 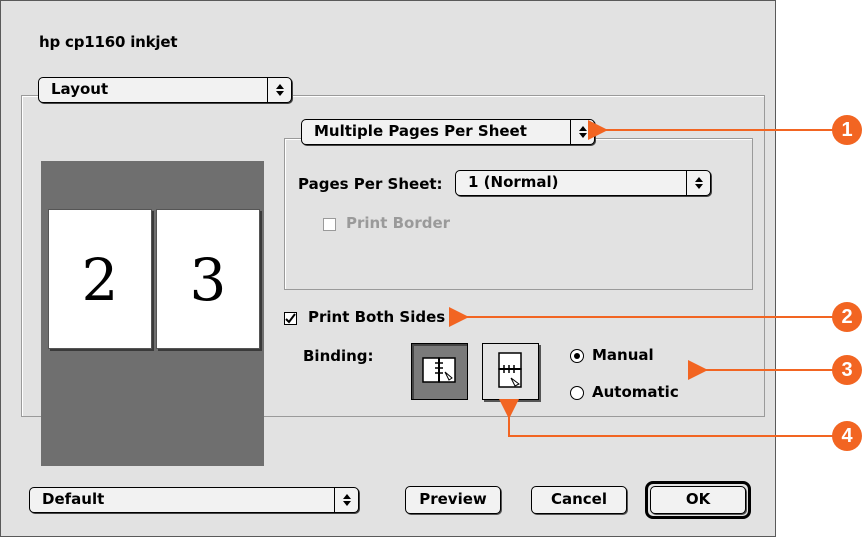 I want to click on book-binding-icon, so click(x=439, y=370).